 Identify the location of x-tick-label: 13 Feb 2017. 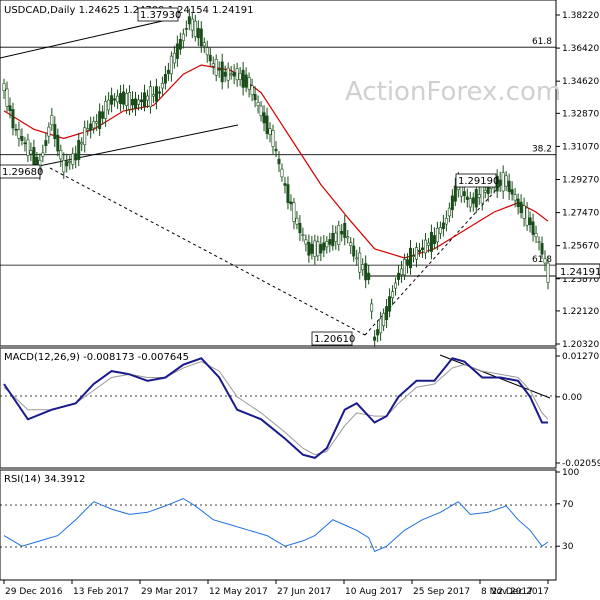
(101, 592).